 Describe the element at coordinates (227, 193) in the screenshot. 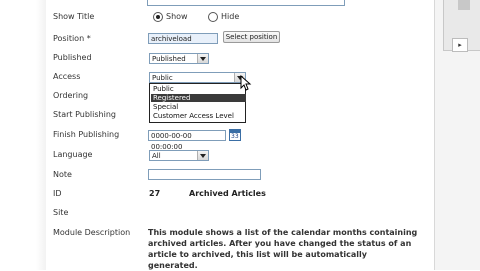

I see `module-type-name: Archived Articles` at that location.